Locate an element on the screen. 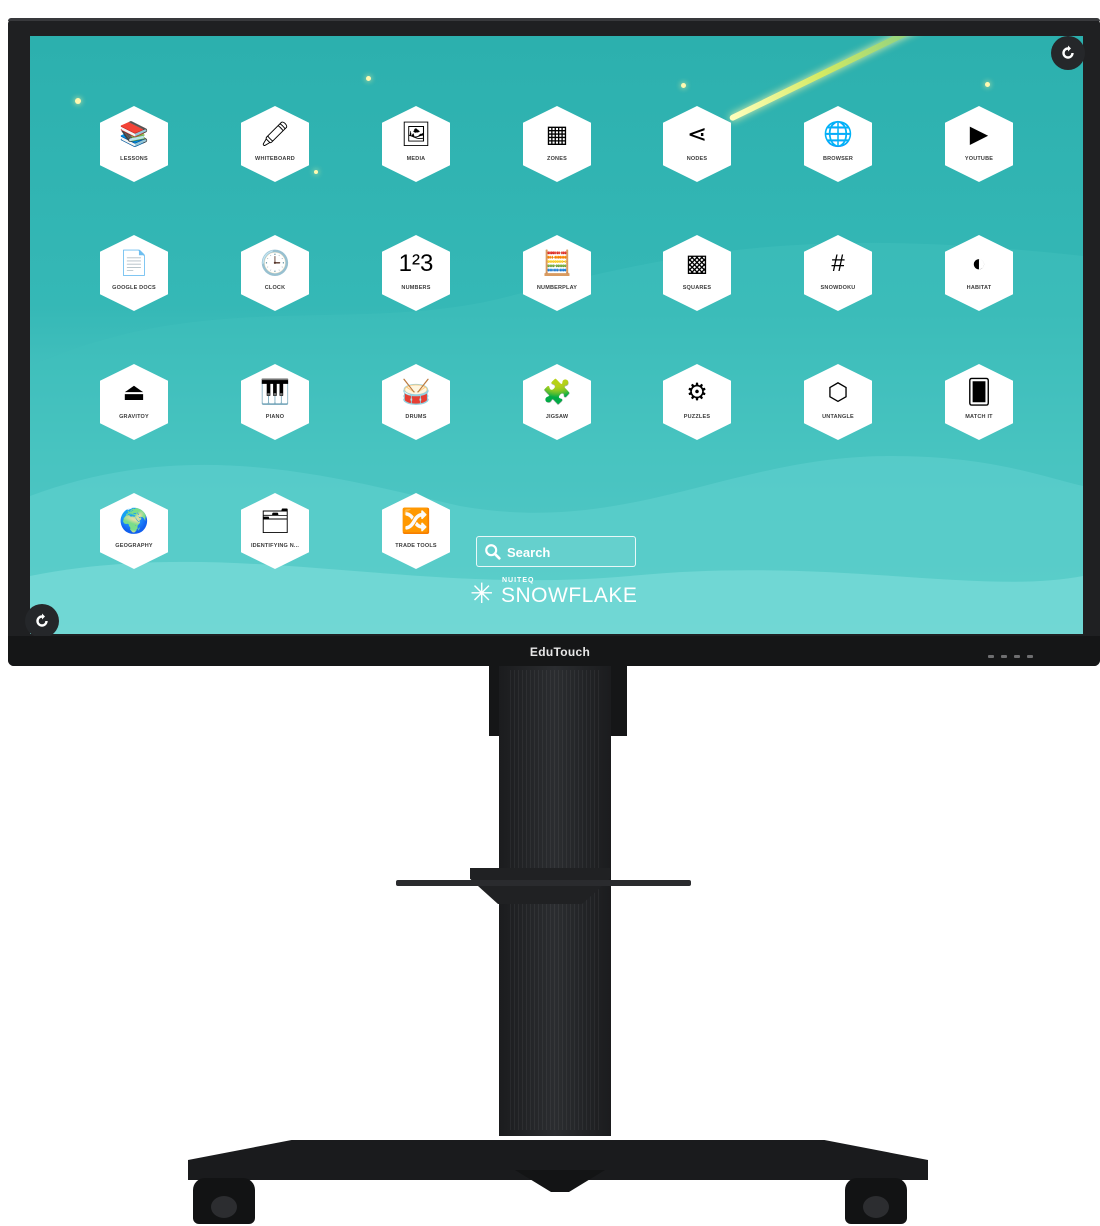 This screenshot has height=1226, width=1100. app-tile-nodes: ⋖ NODES is located at coordinates (697, 144).